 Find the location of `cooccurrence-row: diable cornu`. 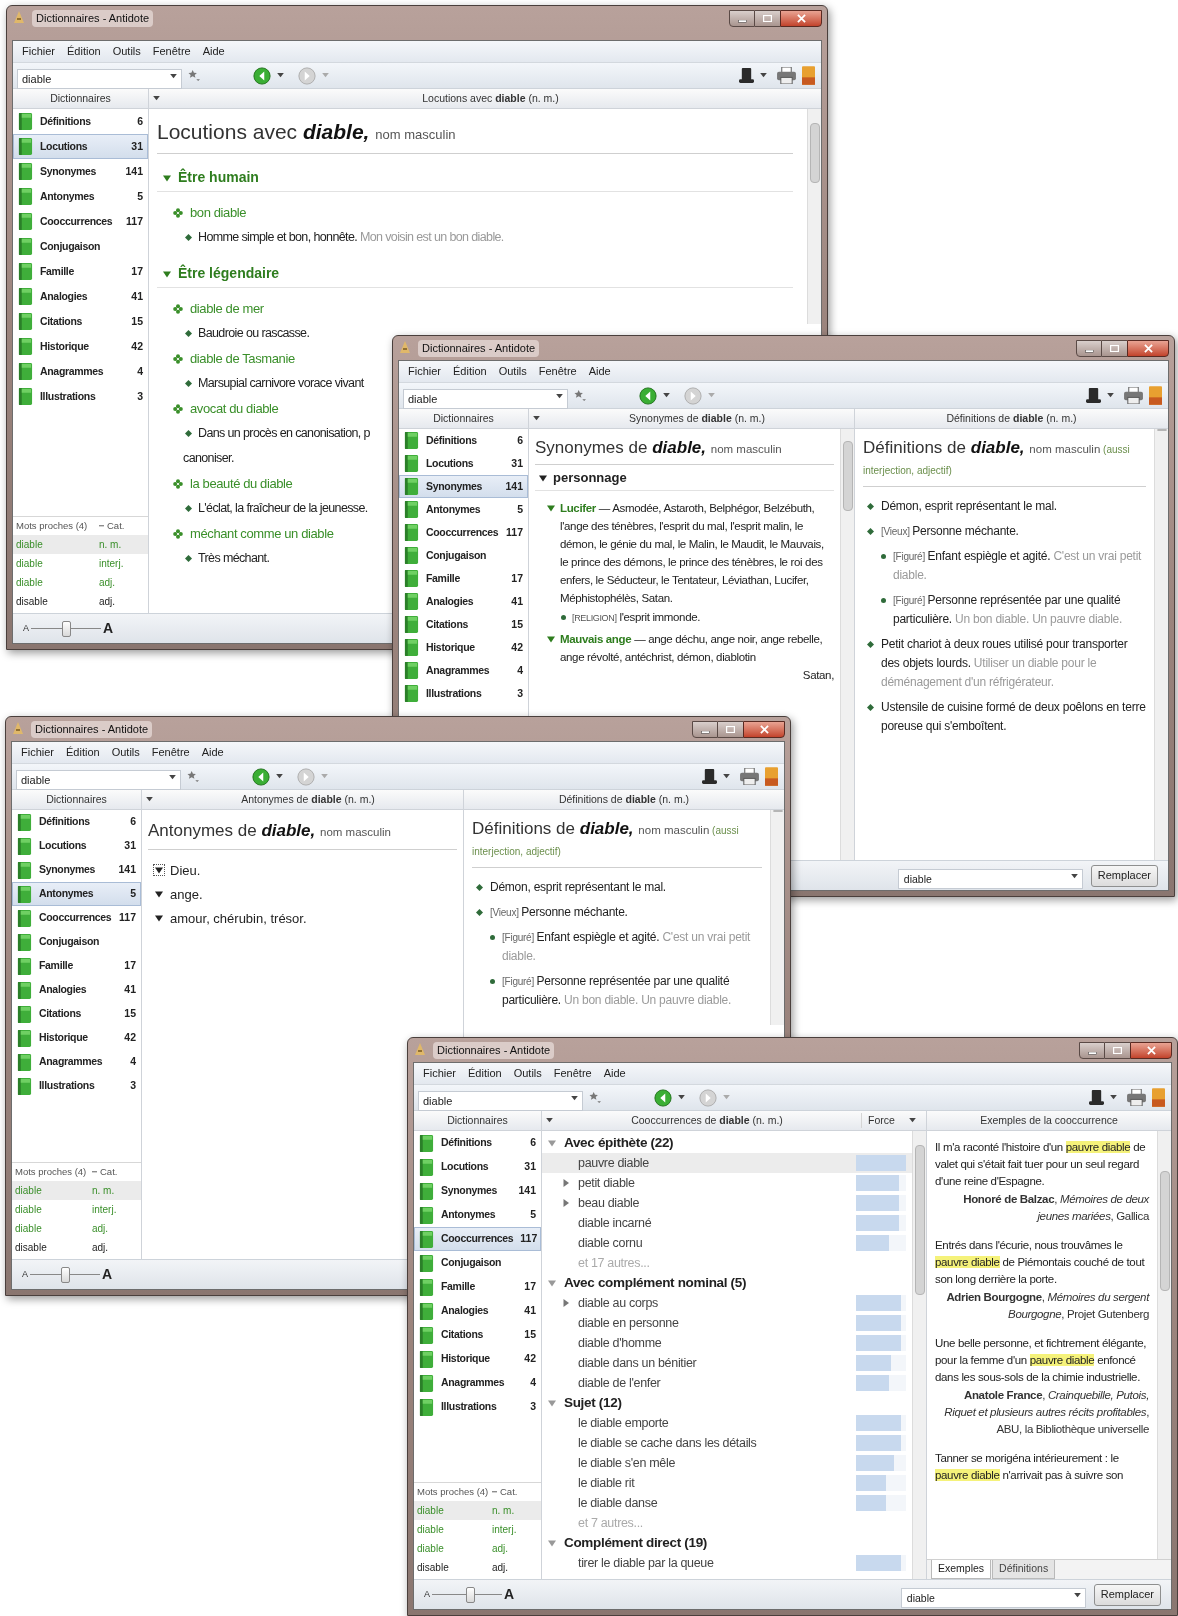

cooccurrence-row: diable cornu is located at coordinates (727, 1243).